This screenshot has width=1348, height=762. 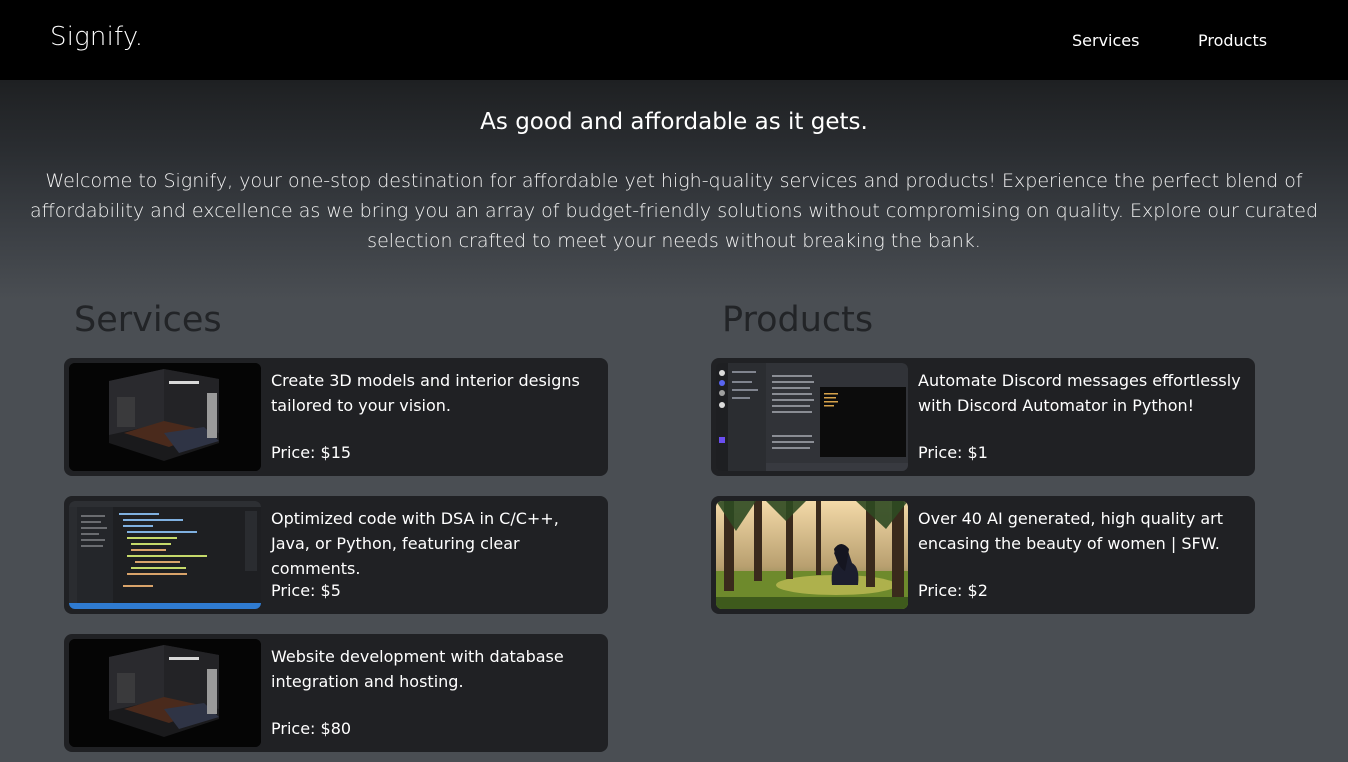 I want to click on nav-link-products: Products, so click(x=1232, y=40).